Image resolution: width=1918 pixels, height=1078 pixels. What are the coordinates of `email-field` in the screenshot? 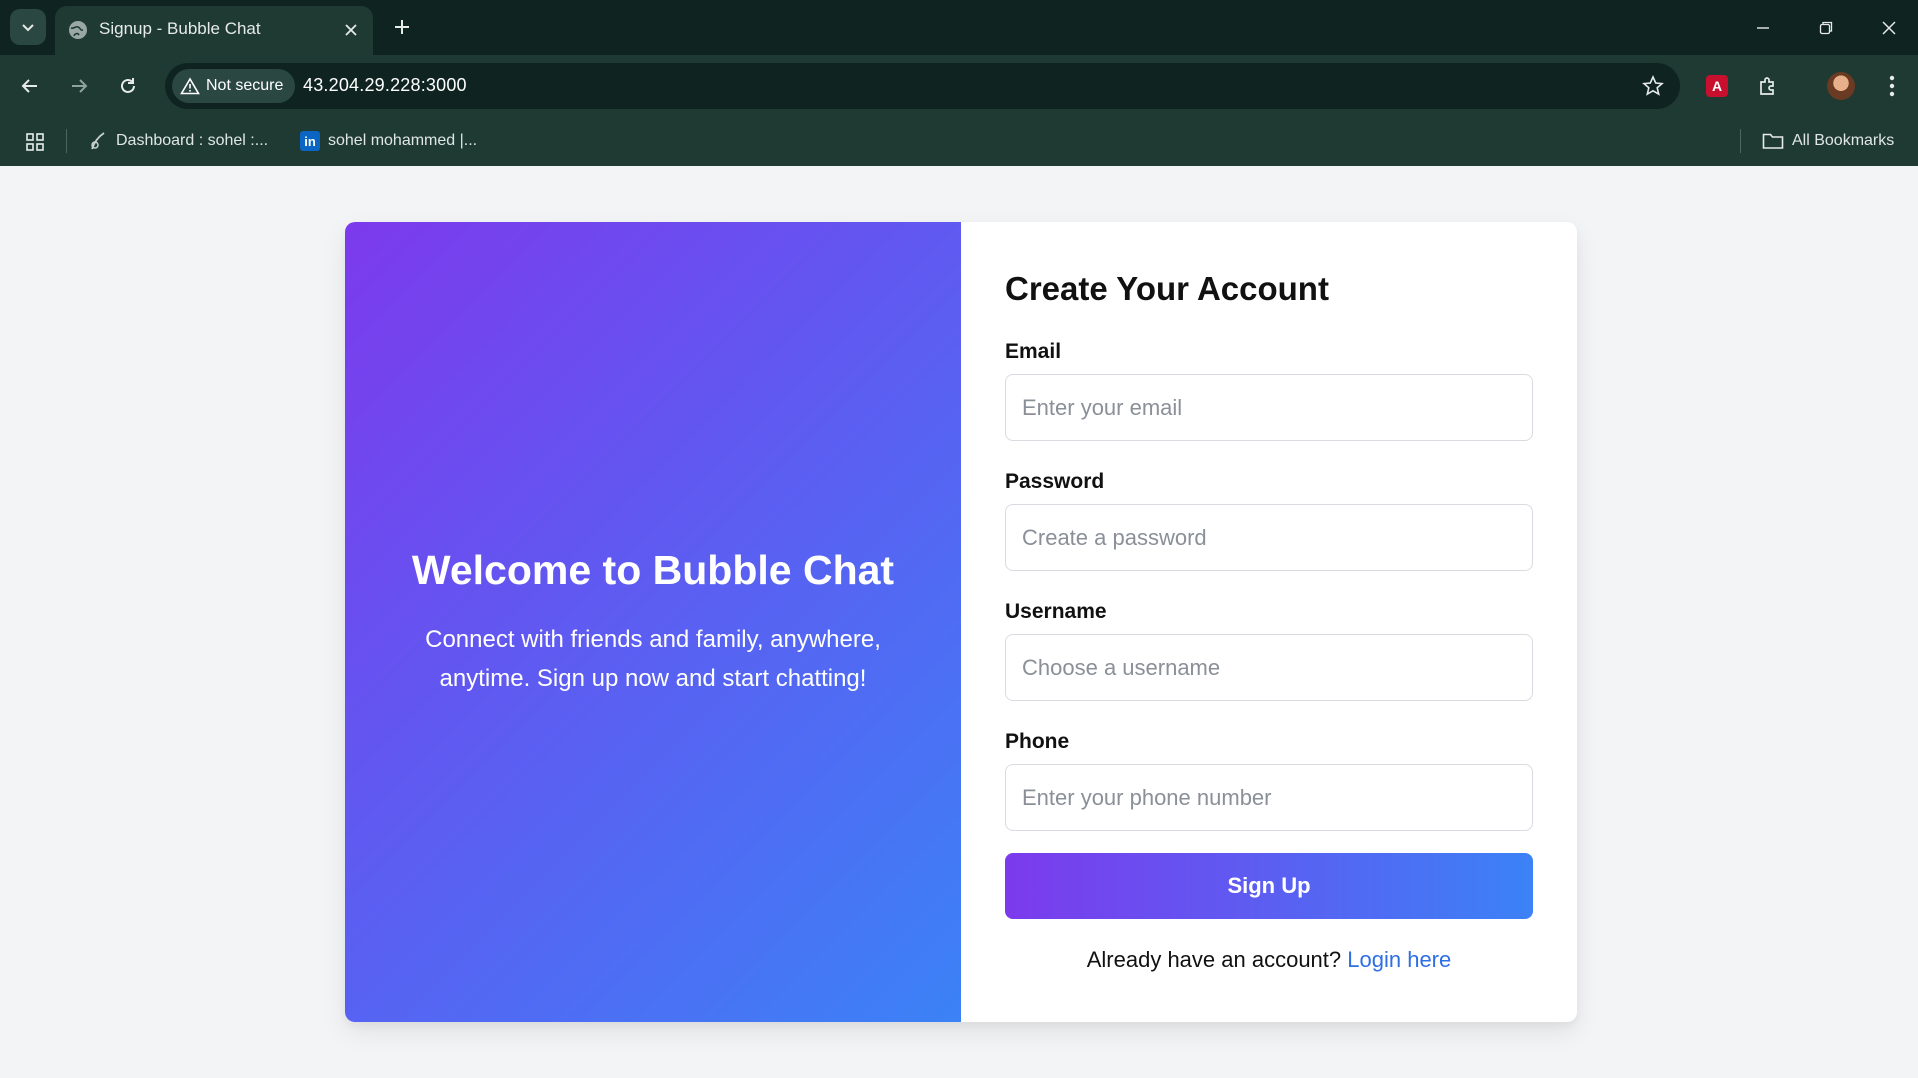 It's located at (1269, 407).